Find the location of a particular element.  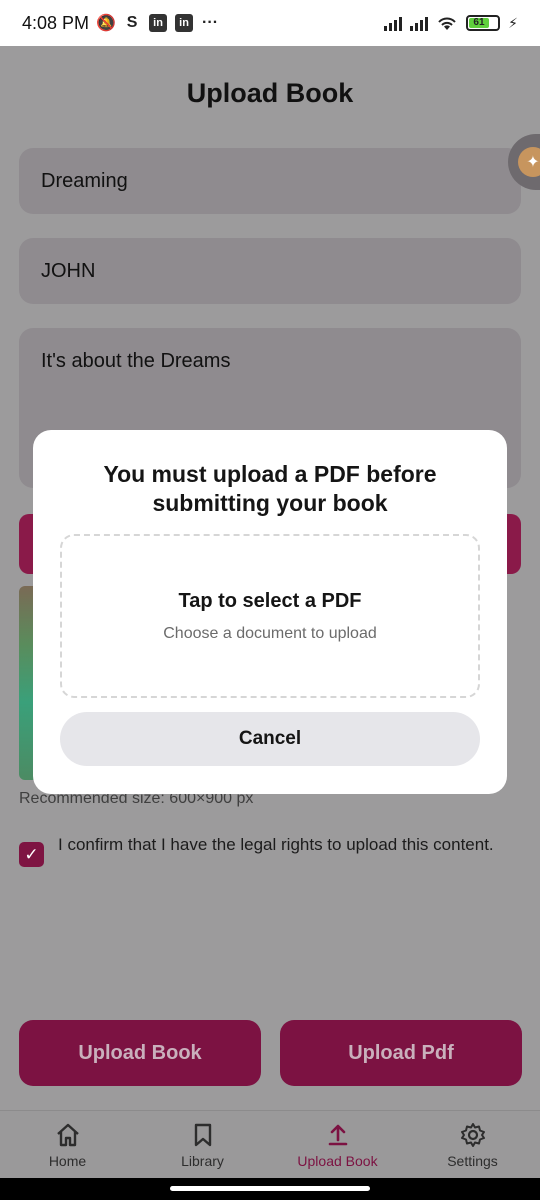

status-time: 4:08 PM is located at coordinates (56, 22).